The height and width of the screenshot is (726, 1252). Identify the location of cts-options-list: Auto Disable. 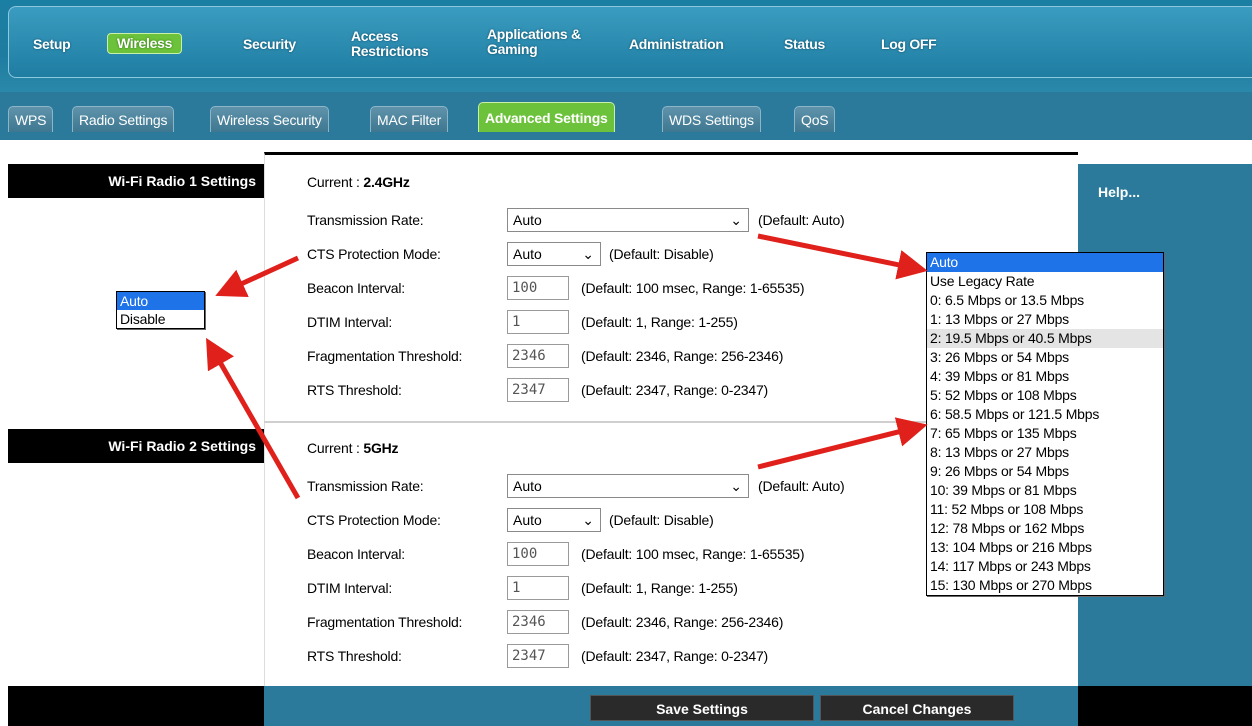
(160, 310).